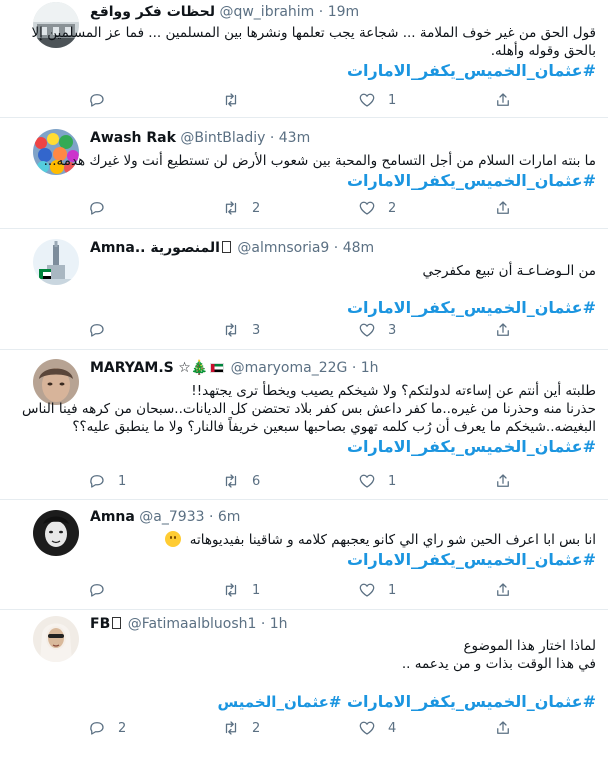 Image resolution: width=608 pixels, height=758 pixels. What do you see at coordinates (344, 517) in the screenshot?
I see `tweet-header: Amna @a_7933 · 6m` at bounding box center [344, 517].